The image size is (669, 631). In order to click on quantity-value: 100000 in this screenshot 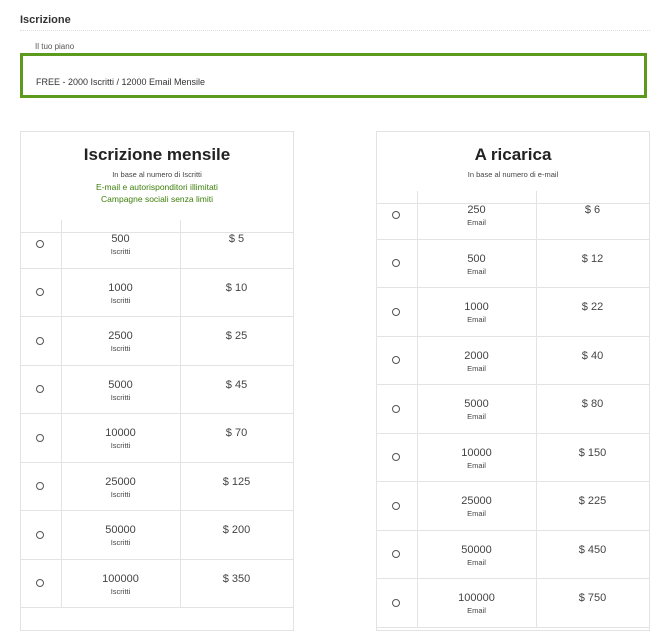, I will do `click(476, 598)`.